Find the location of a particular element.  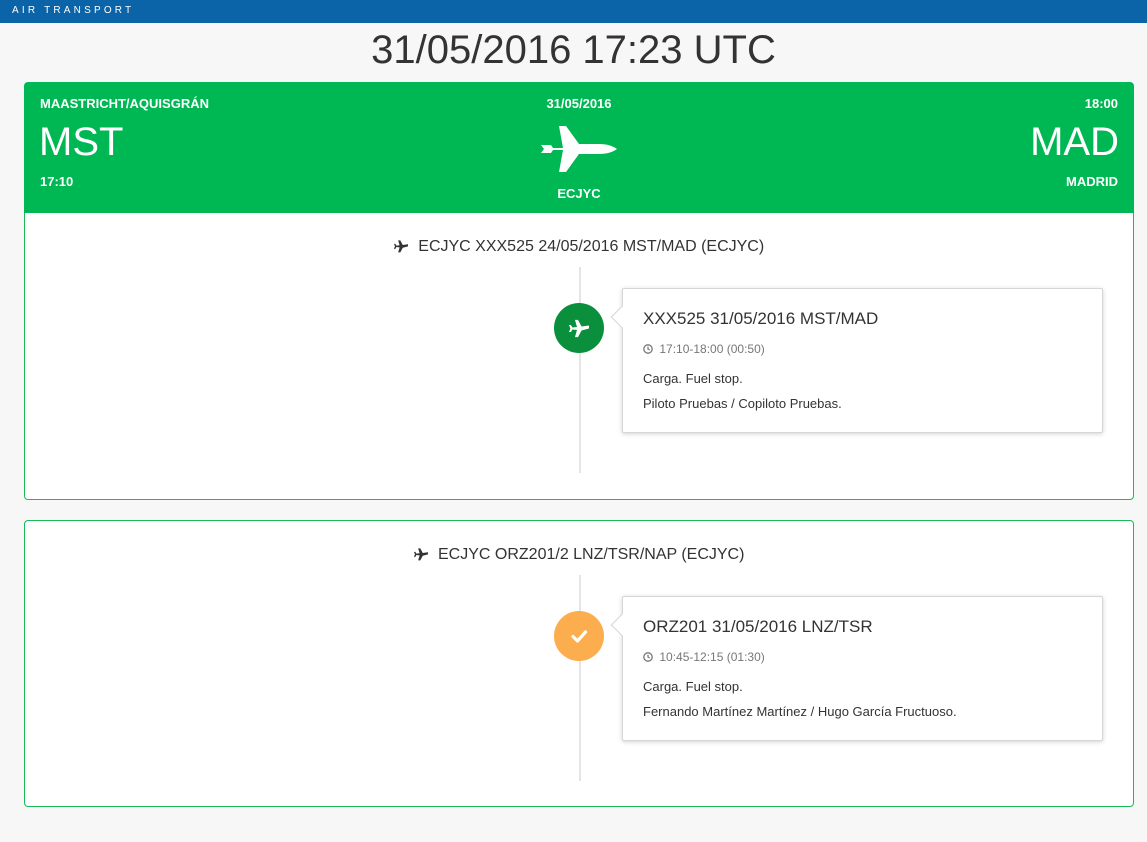

card-time: 10:45-12:15 (01:30) is located at coordinates (704, 657).